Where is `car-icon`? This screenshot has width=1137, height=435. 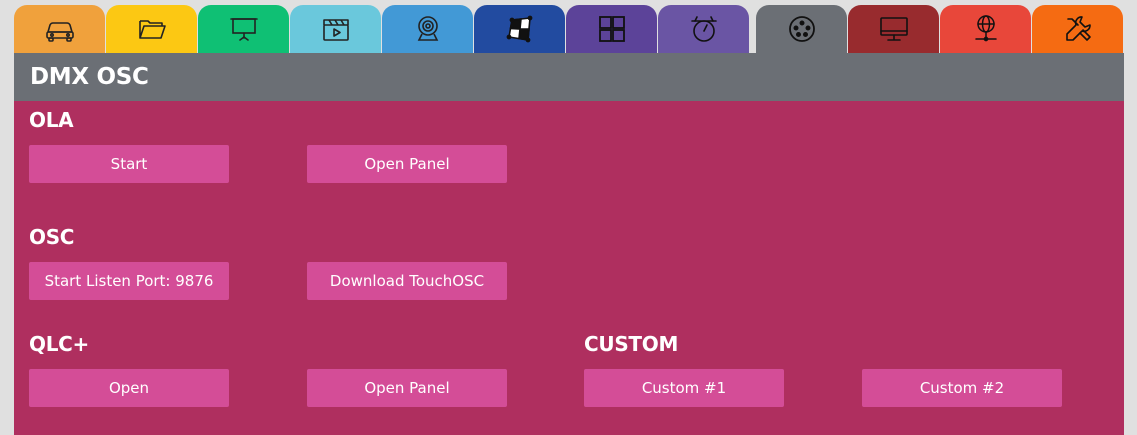
car-icon is located at coordinates (59, 32).